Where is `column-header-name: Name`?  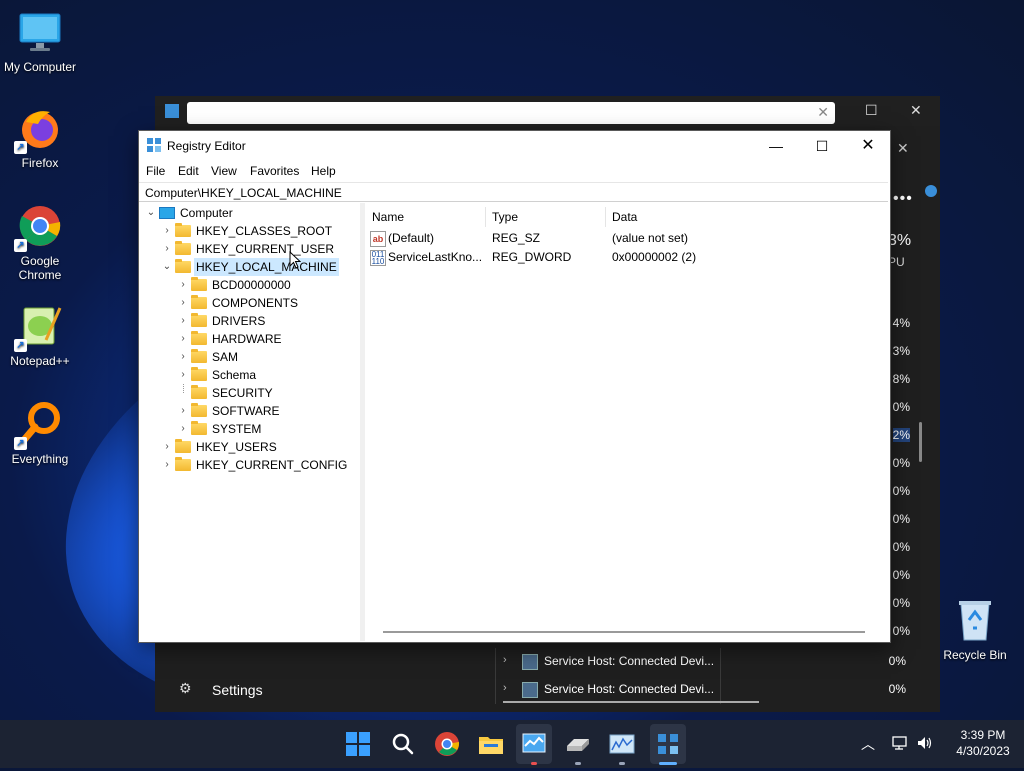 column-header-name: Name is located at coordinates (388, 217).